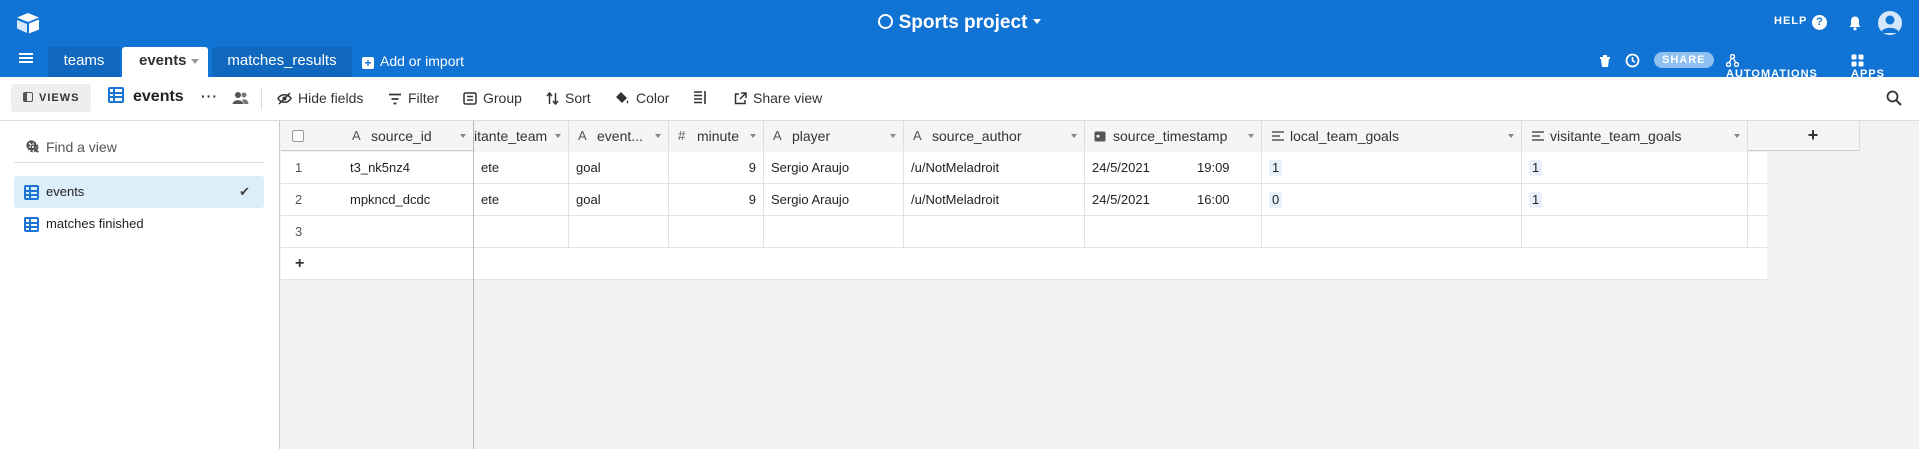 Image resolution: width=1919 pixels, height=449 pixels. What do you see at coordinates (1894, 98) in the screenshot?
I see `search-icon` at bounding box center [1894, 98].